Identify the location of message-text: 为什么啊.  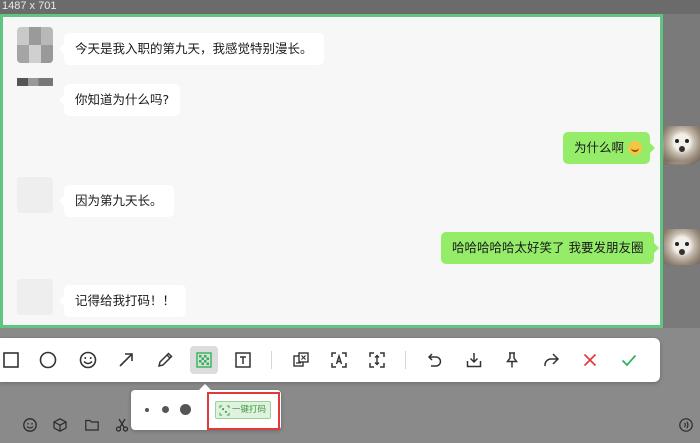
(599, 147).